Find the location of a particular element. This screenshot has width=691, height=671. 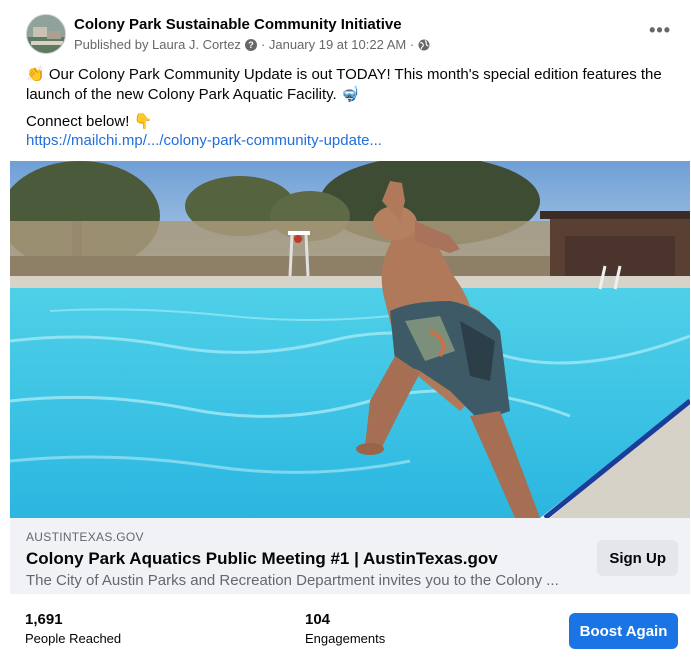

more-options-icon: ••• is located at coordinates (660, 30).